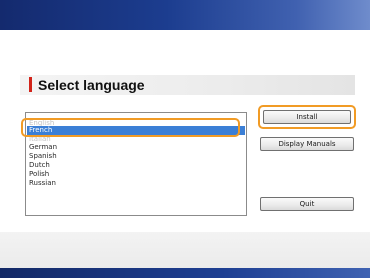 The height and width of the screenshot is (278, 370). Describe the element at coordinates (136, 147) in the screenshot. I see `language-item-german: German` at that location.